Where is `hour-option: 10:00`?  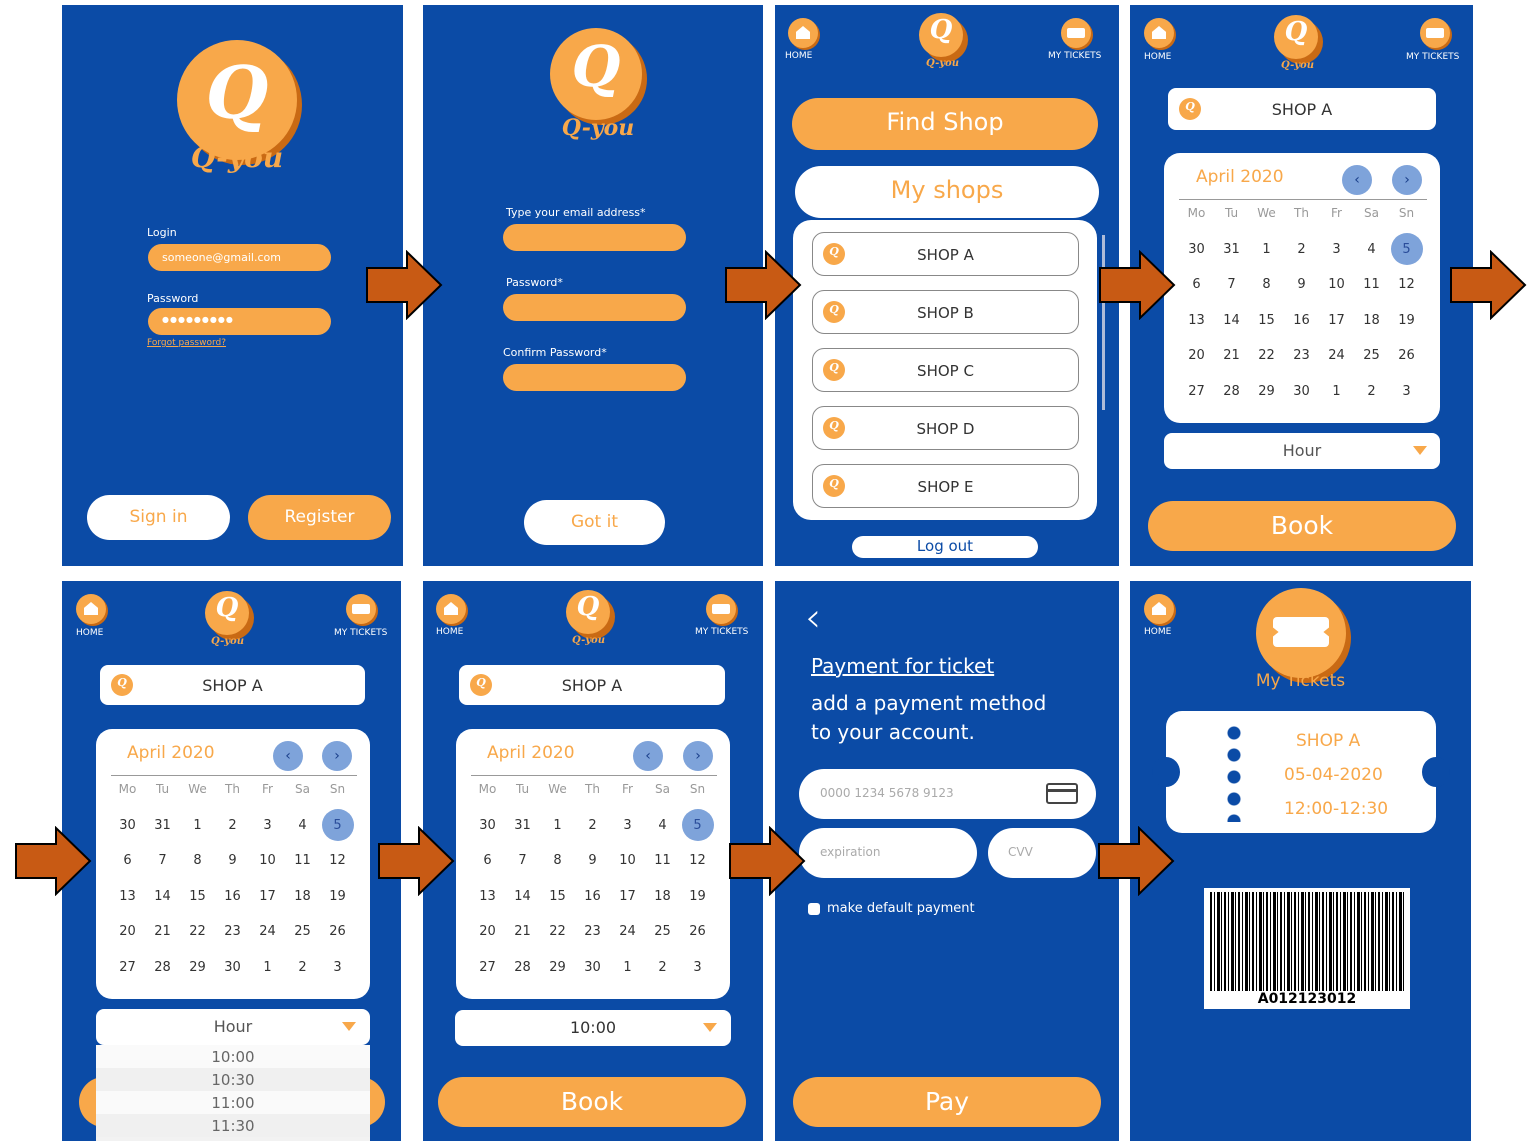 hour-option: 10:00 is located at coordinates (233, 1056).